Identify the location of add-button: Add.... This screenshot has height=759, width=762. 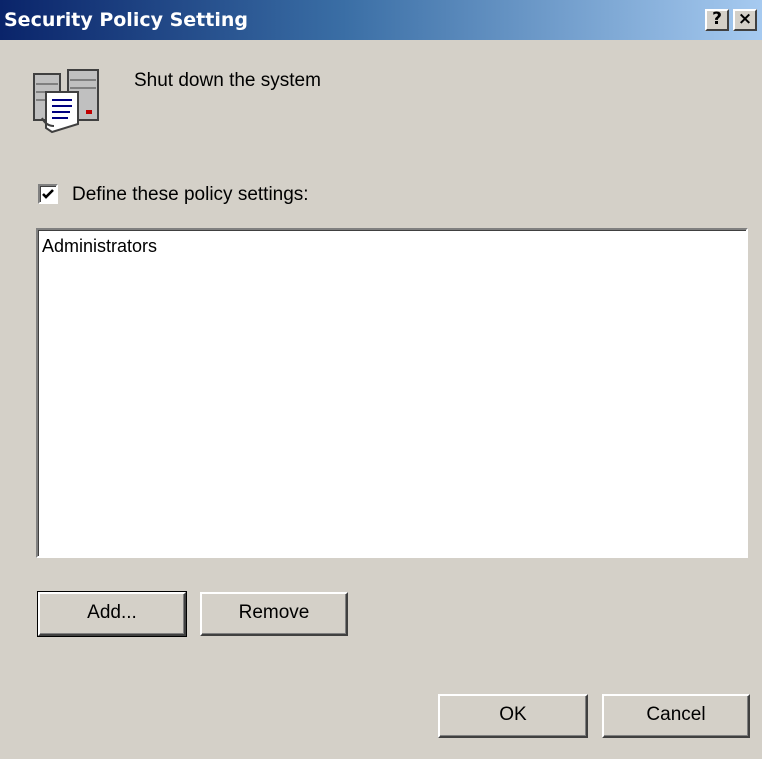
(112, 614).